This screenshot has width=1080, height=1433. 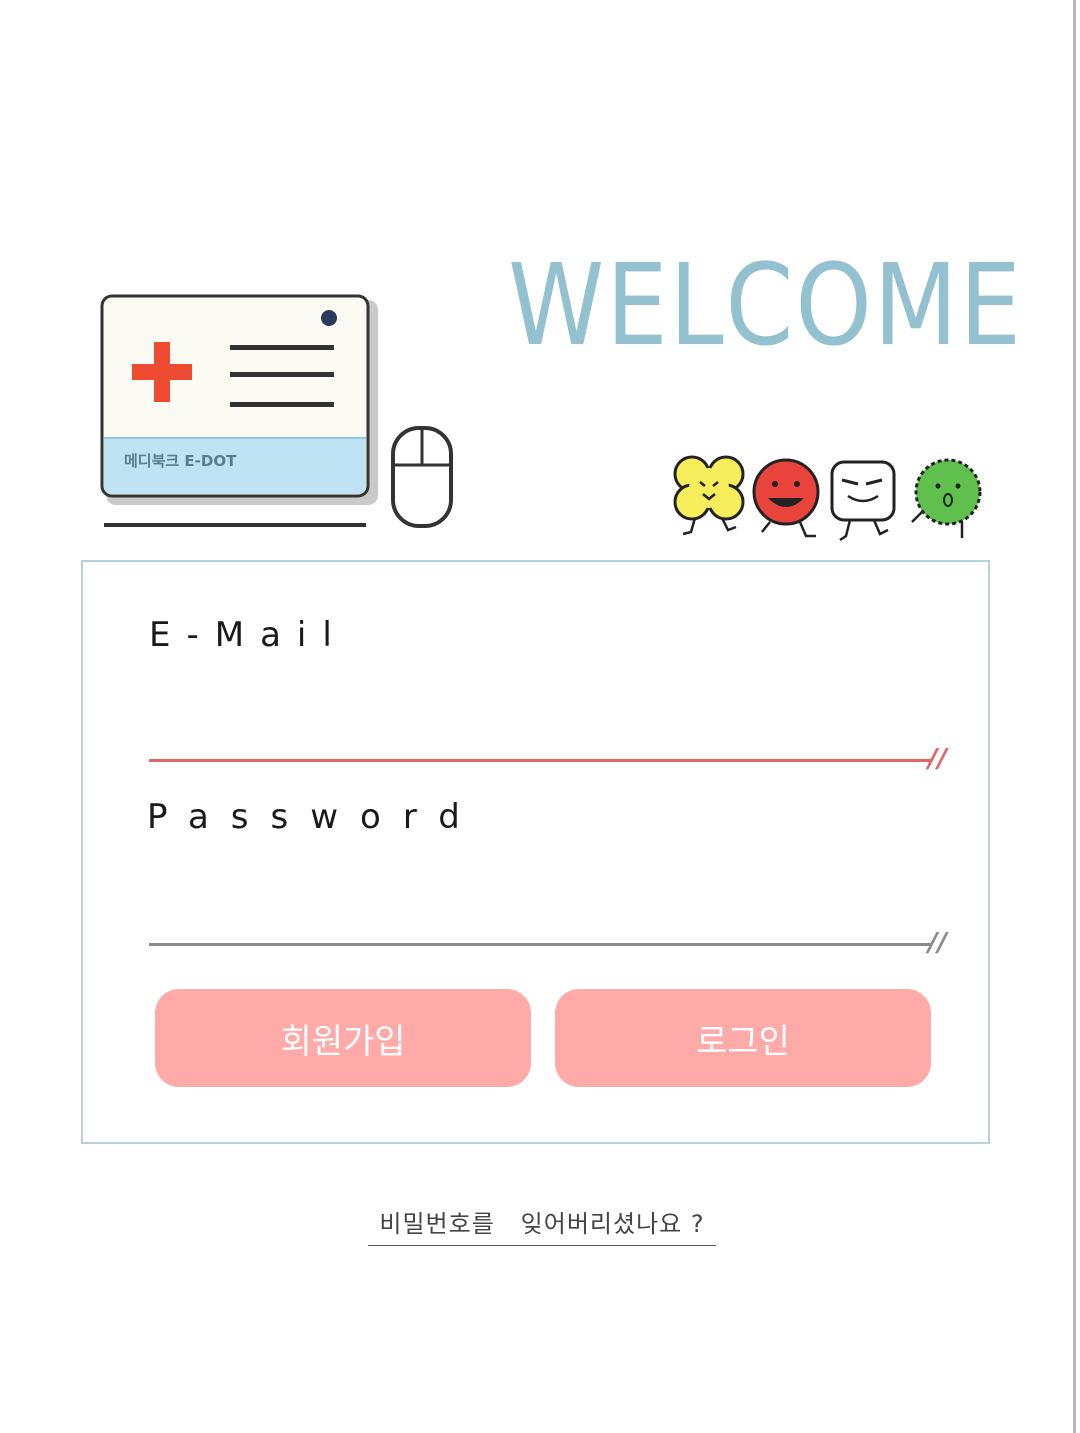 I want to click on white-square-character, so click(x=863, y=501).